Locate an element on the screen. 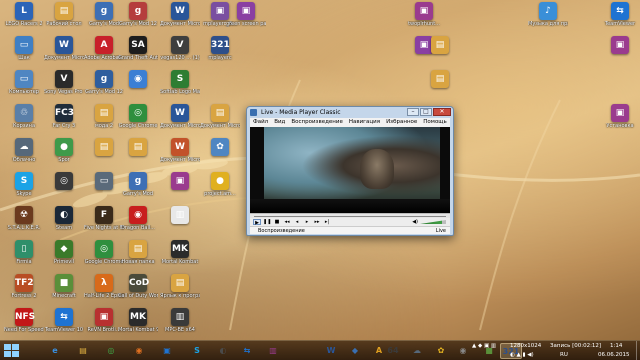 The height and width of the screenshot is (360, 640). desktop-shortcut: ▯ Firmia is located at coordinates (24, 258).